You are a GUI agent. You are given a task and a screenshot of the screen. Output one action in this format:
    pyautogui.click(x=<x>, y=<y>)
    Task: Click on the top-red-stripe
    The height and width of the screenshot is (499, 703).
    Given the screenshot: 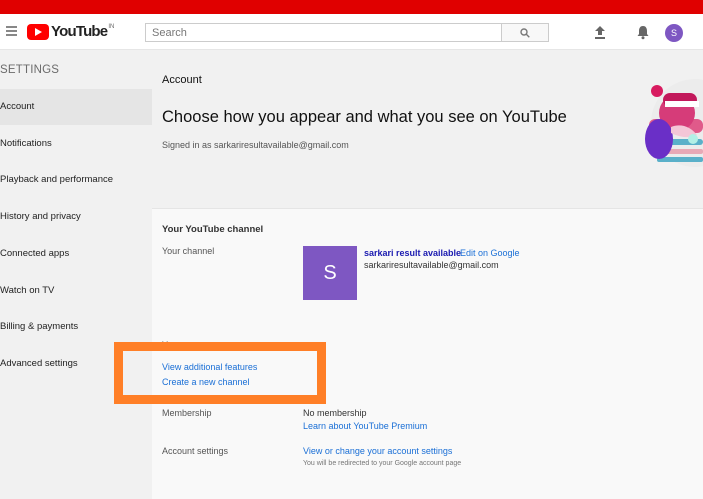 What is the action you would take?
    pyautogui.click(x=351, y=7)
    